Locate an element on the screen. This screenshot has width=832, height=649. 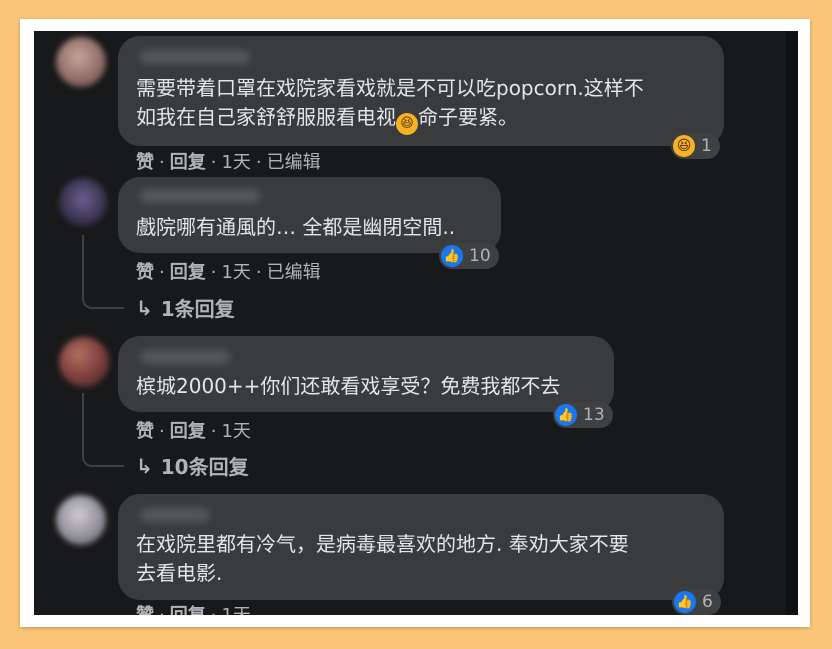
reaction-summary: 👍 13 is located at coordinates (583, 415).